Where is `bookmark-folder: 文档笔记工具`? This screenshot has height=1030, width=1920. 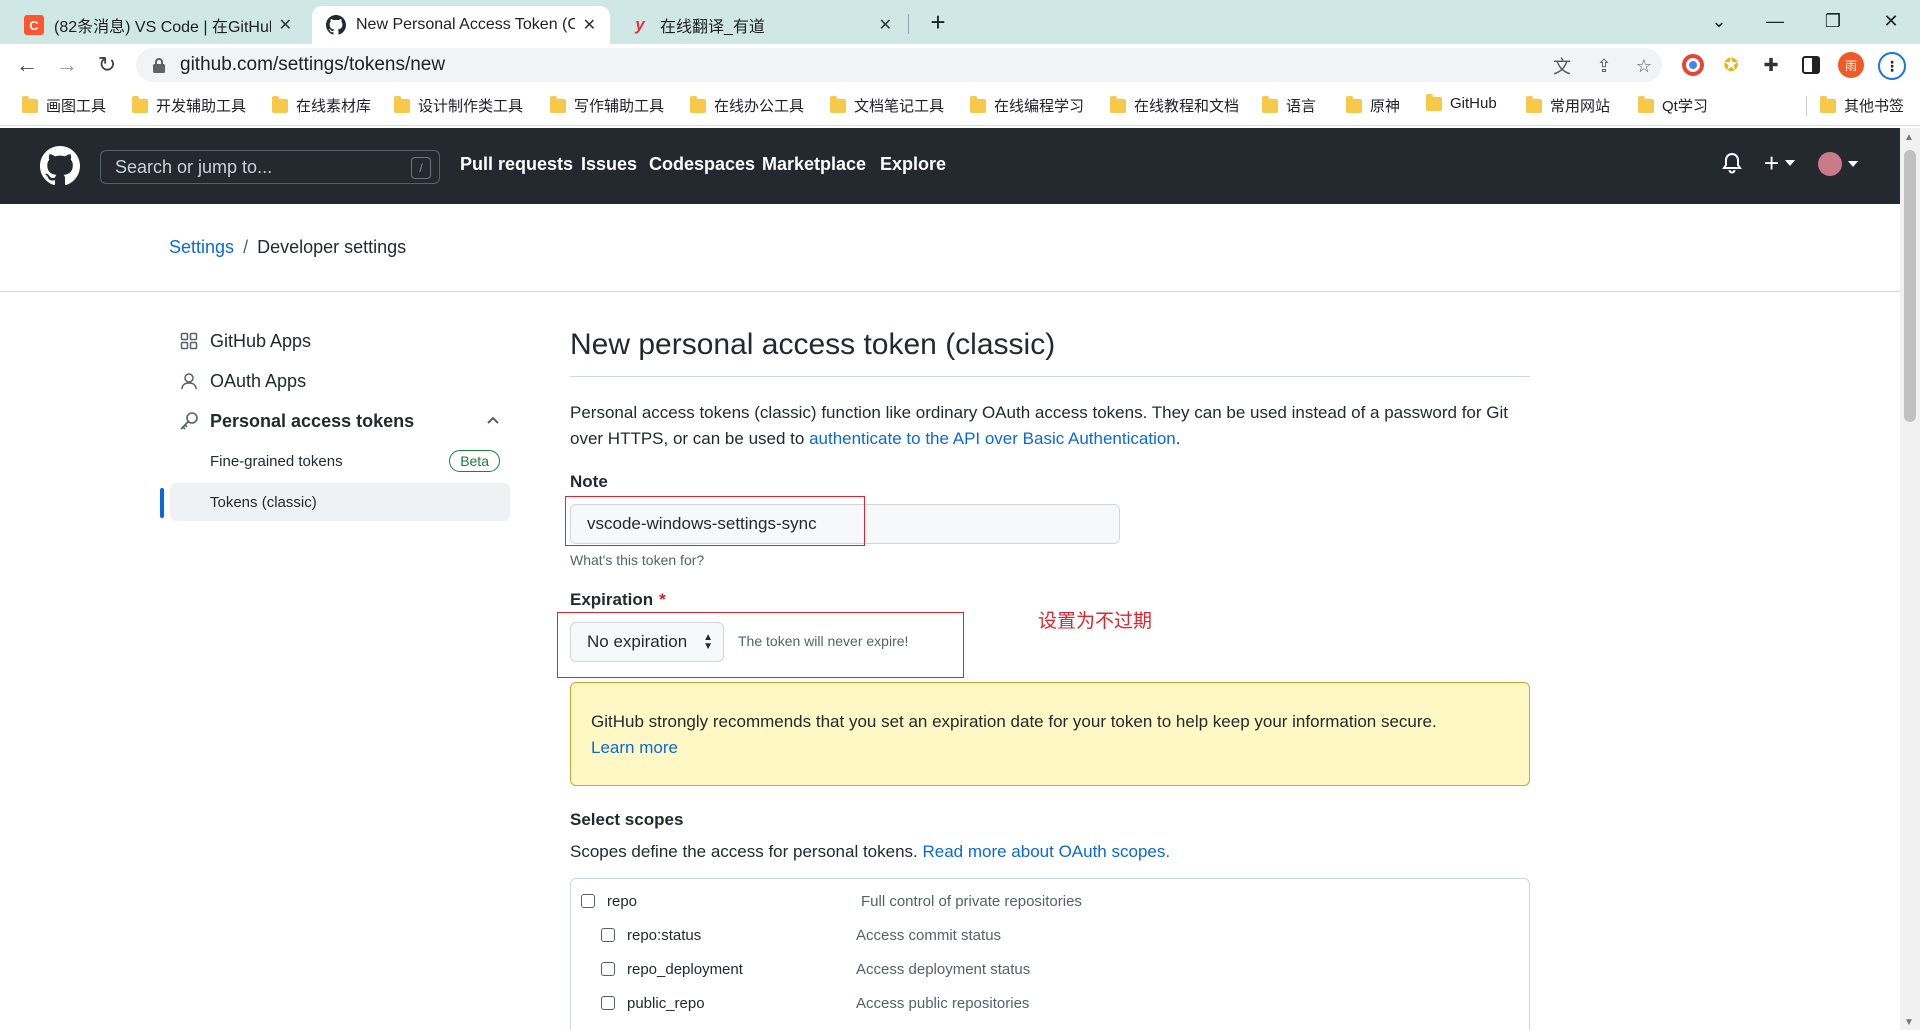
bookmark-folder: 文档笔记工具 is located at coordinates (887, 105).